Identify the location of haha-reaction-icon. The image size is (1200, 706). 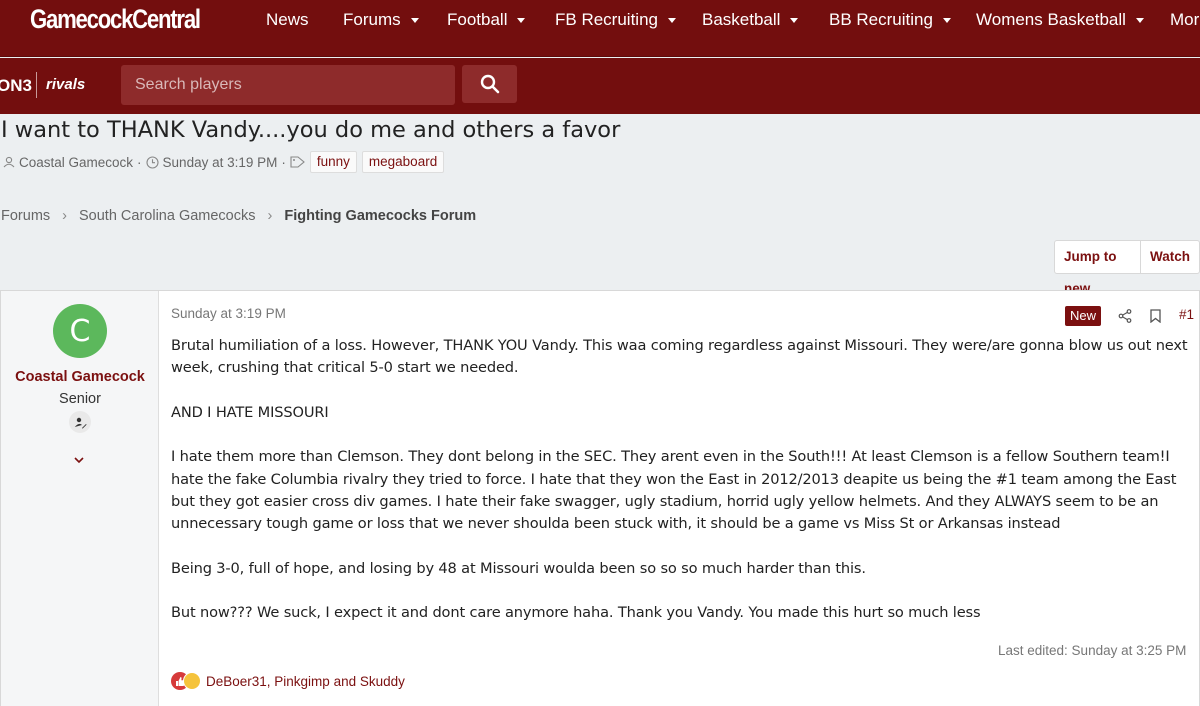
(192, 681).